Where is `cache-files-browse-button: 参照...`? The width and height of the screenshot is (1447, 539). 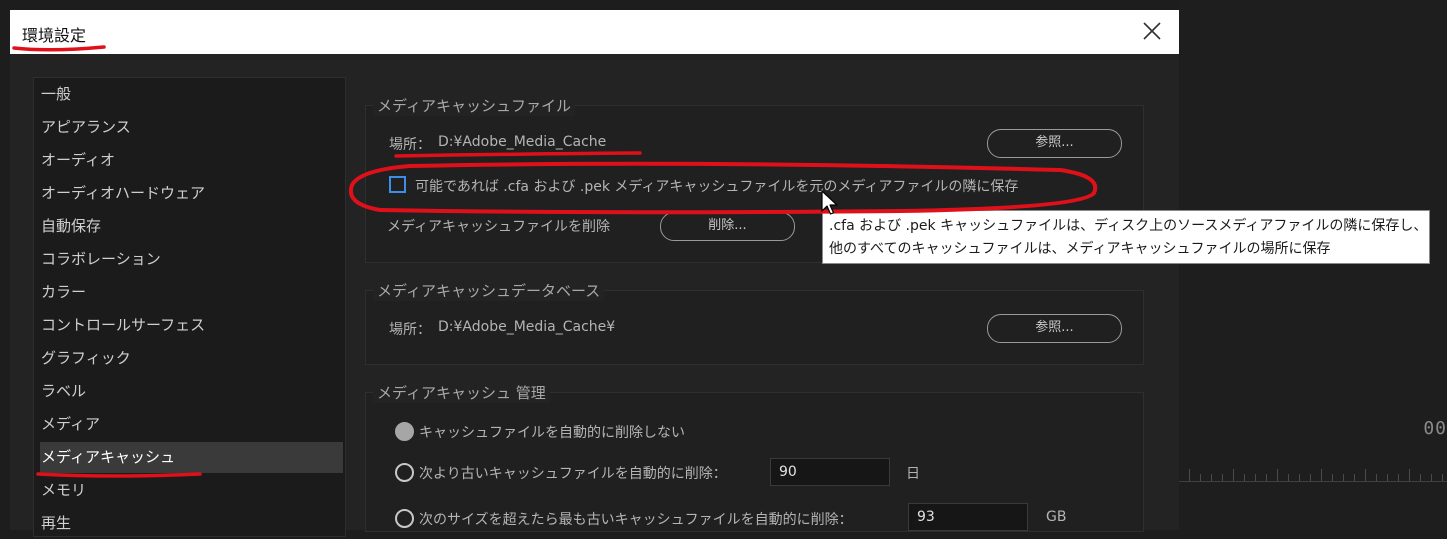 cache-files-browse-button: 参照... is located at coordinates (1054, 143).